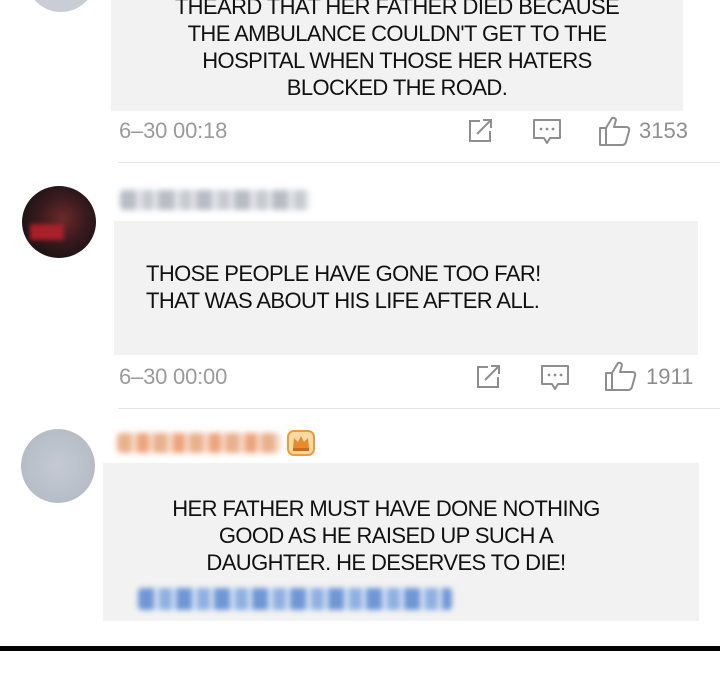  Describe the element at coordinates (360, 648) in the screenshot. I see `panel-border` at that location.